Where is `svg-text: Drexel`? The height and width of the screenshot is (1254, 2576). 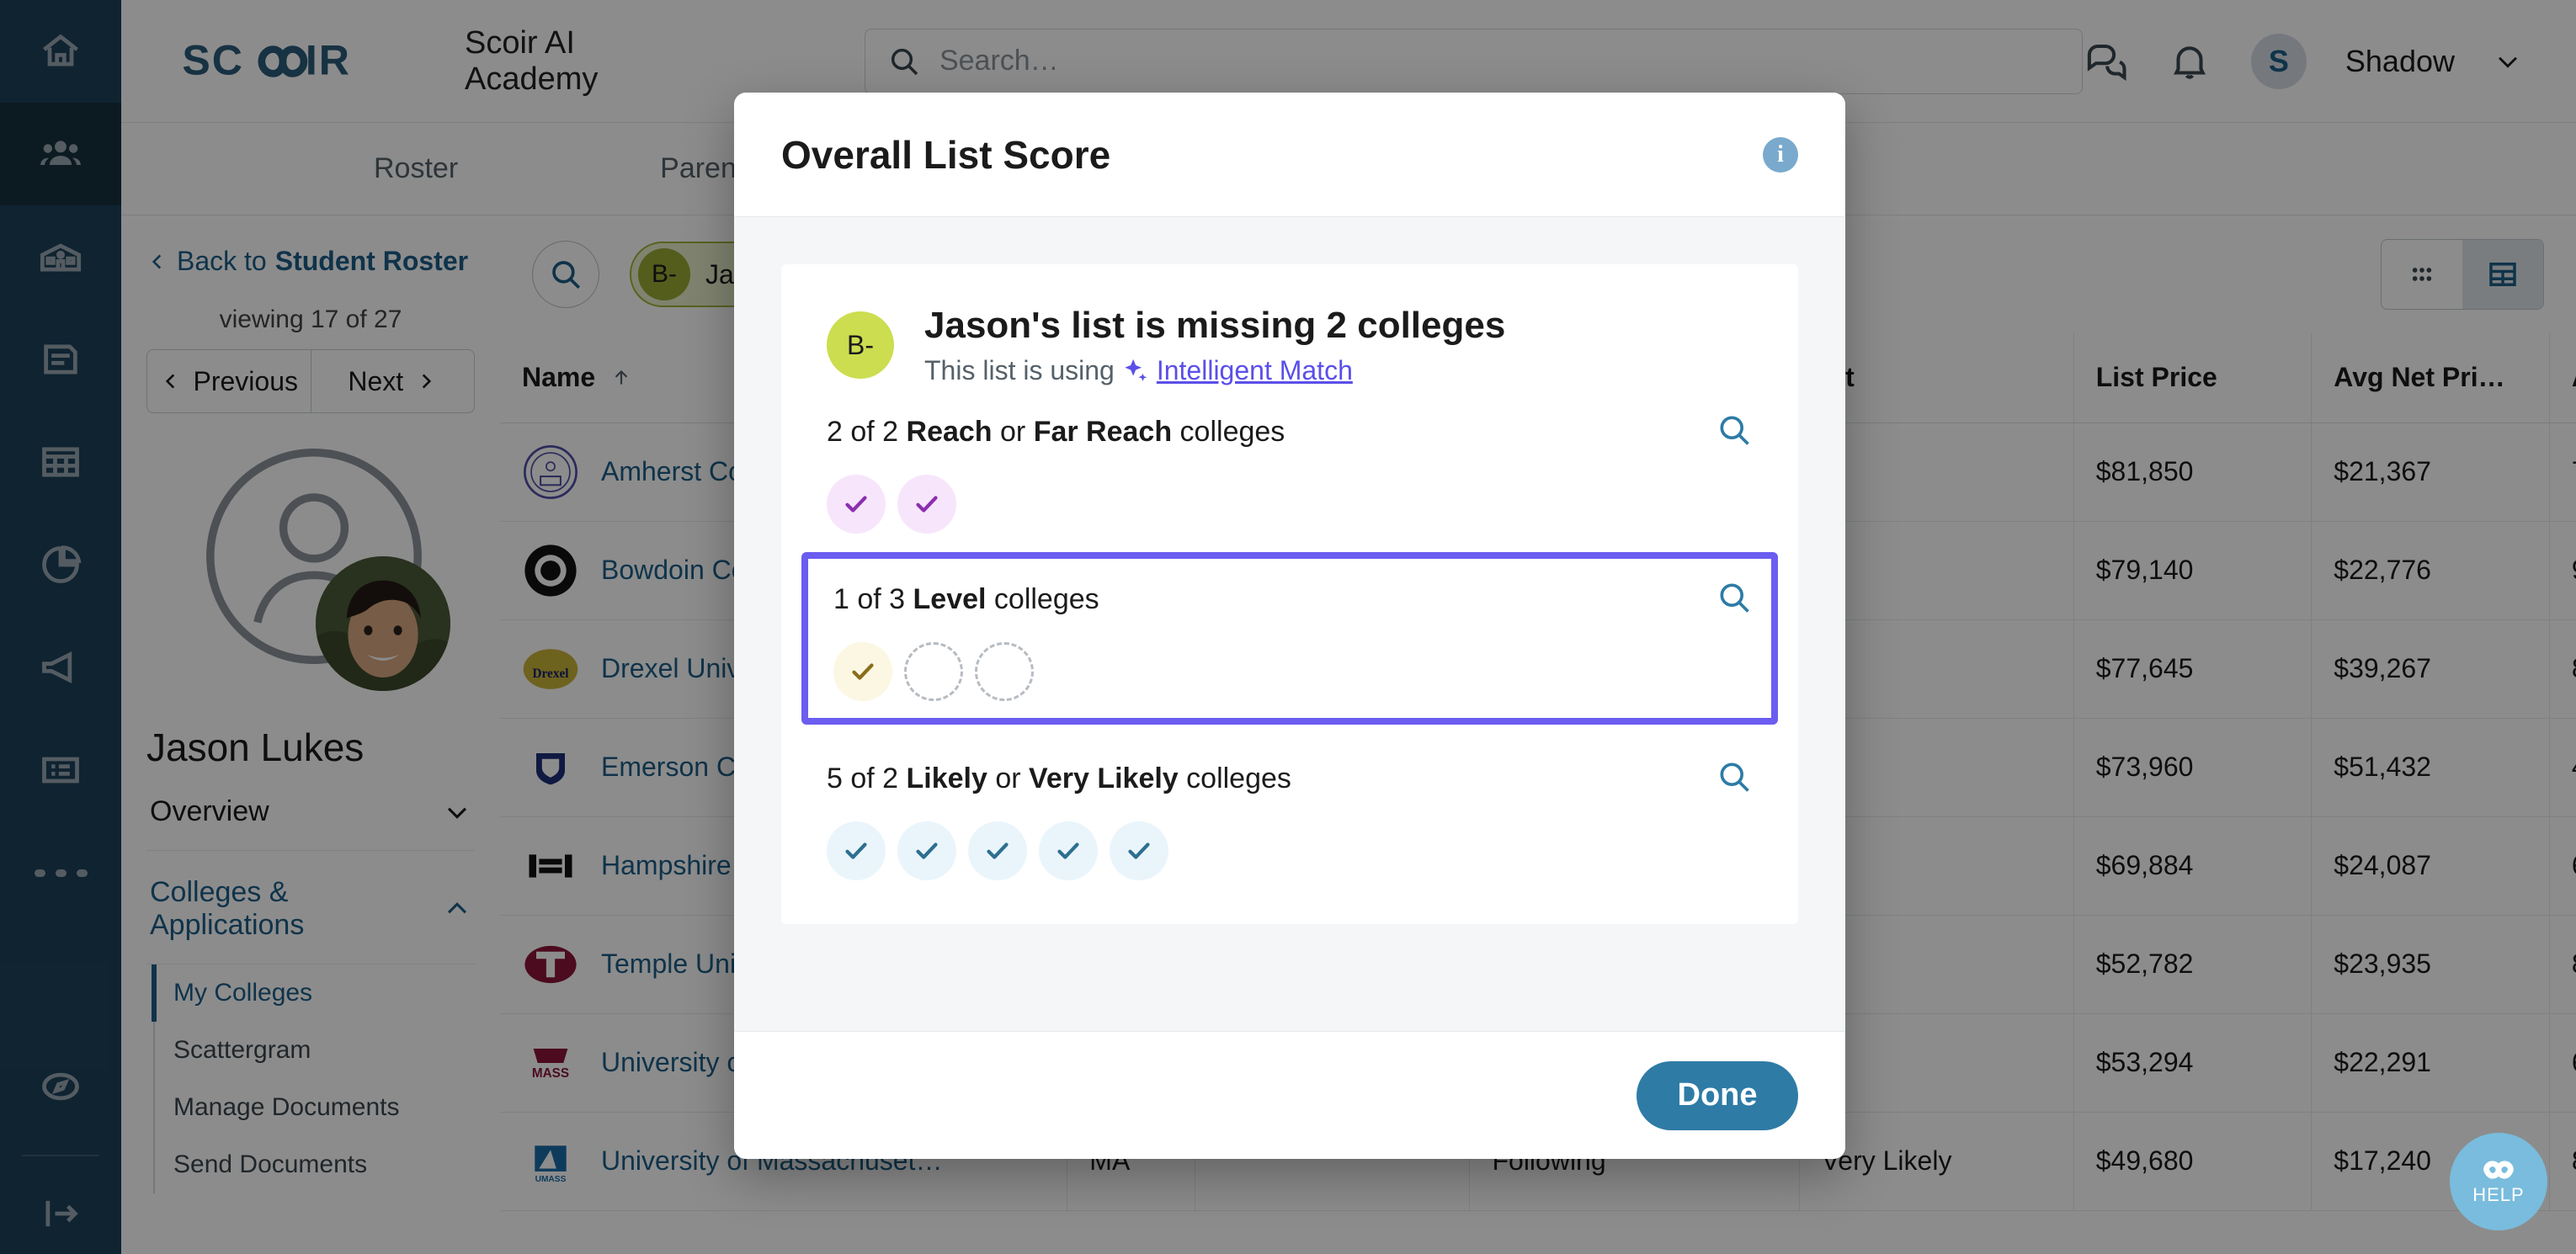
svg-text: Drexel is located at coordinates (550, 674).